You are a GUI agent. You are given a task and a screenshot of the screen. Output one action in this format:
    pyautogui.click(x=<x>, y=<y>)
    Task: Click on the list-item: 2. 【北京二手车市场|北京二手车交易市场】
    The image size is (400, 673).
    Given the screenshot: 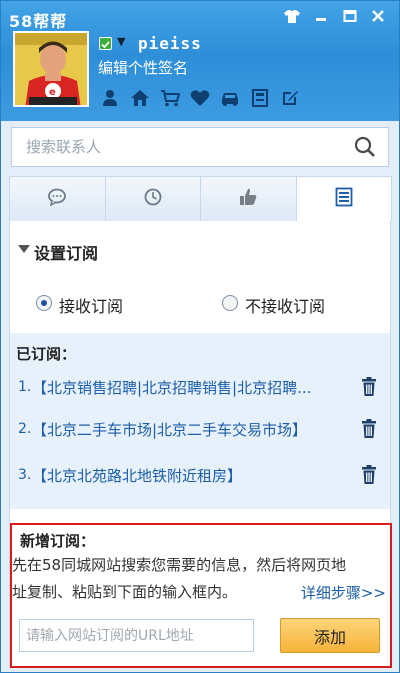 What is the action you would take?
    pyautogui.click(x=198, y=430)
    